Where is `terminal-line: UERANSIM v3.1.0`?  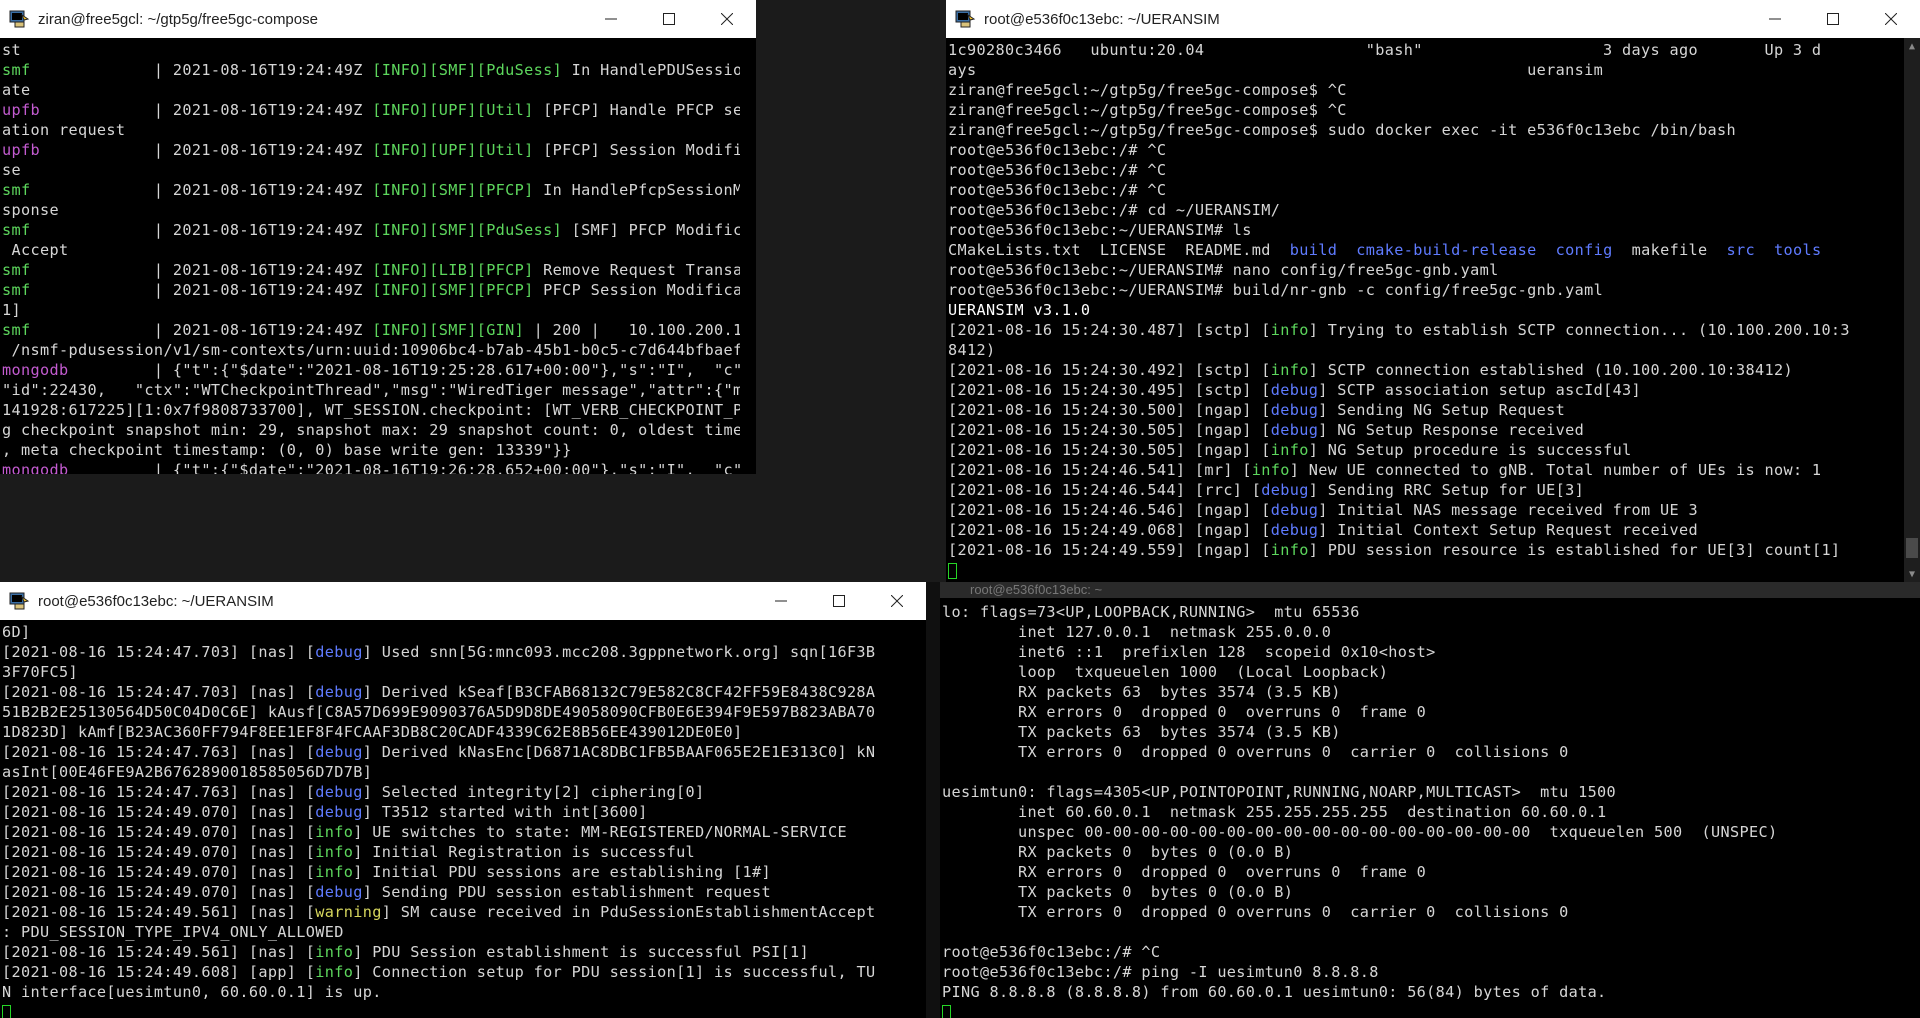 terminal-line: UERANSIM v3.1.0 is located at coordinates (1426, 310).